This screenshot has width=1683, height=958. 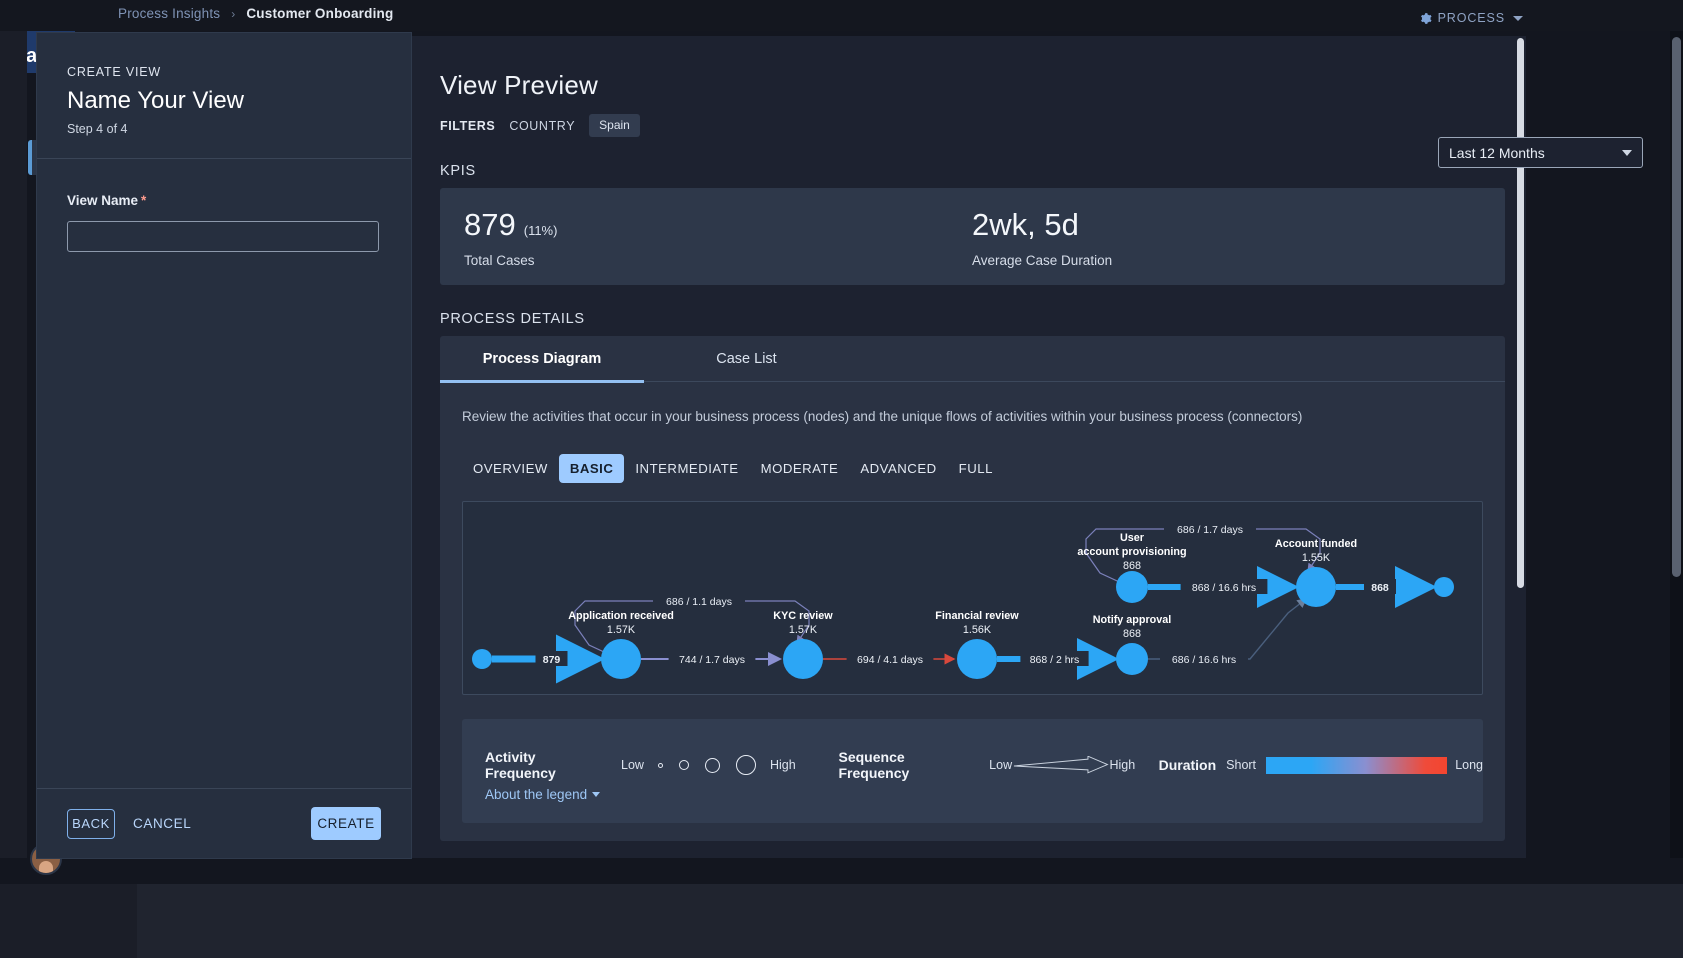 I want to click on kpi-total-cases-delta: (11%), so click(x=540, y=230).